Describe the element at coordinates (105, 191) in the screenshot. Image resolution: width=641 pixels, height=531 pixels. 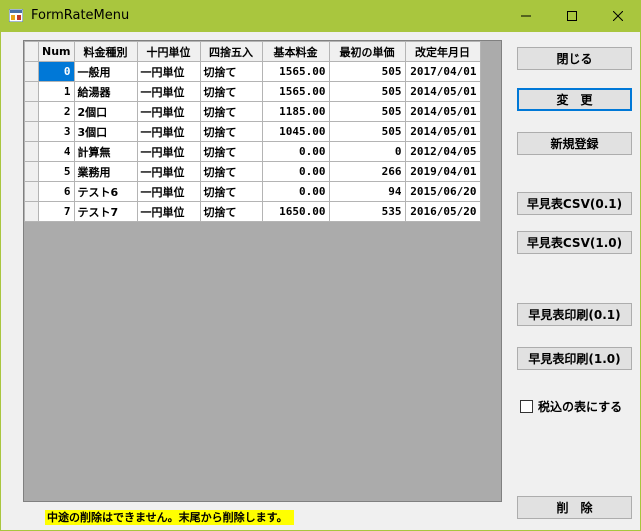
I see `cell-type: テスト6` at that location.